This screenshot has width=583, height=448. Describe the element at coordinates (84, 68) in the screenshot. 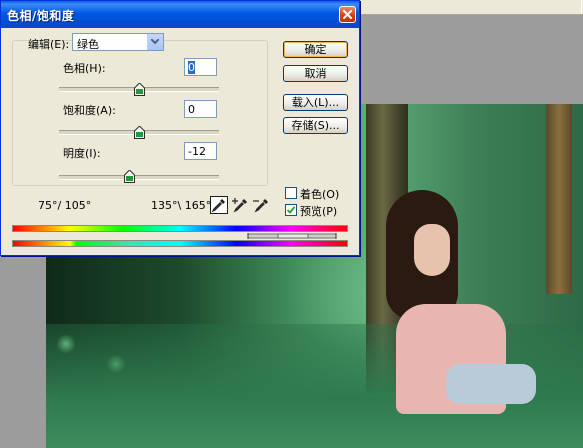

I see `hue-label: 色相(H):` at that location.